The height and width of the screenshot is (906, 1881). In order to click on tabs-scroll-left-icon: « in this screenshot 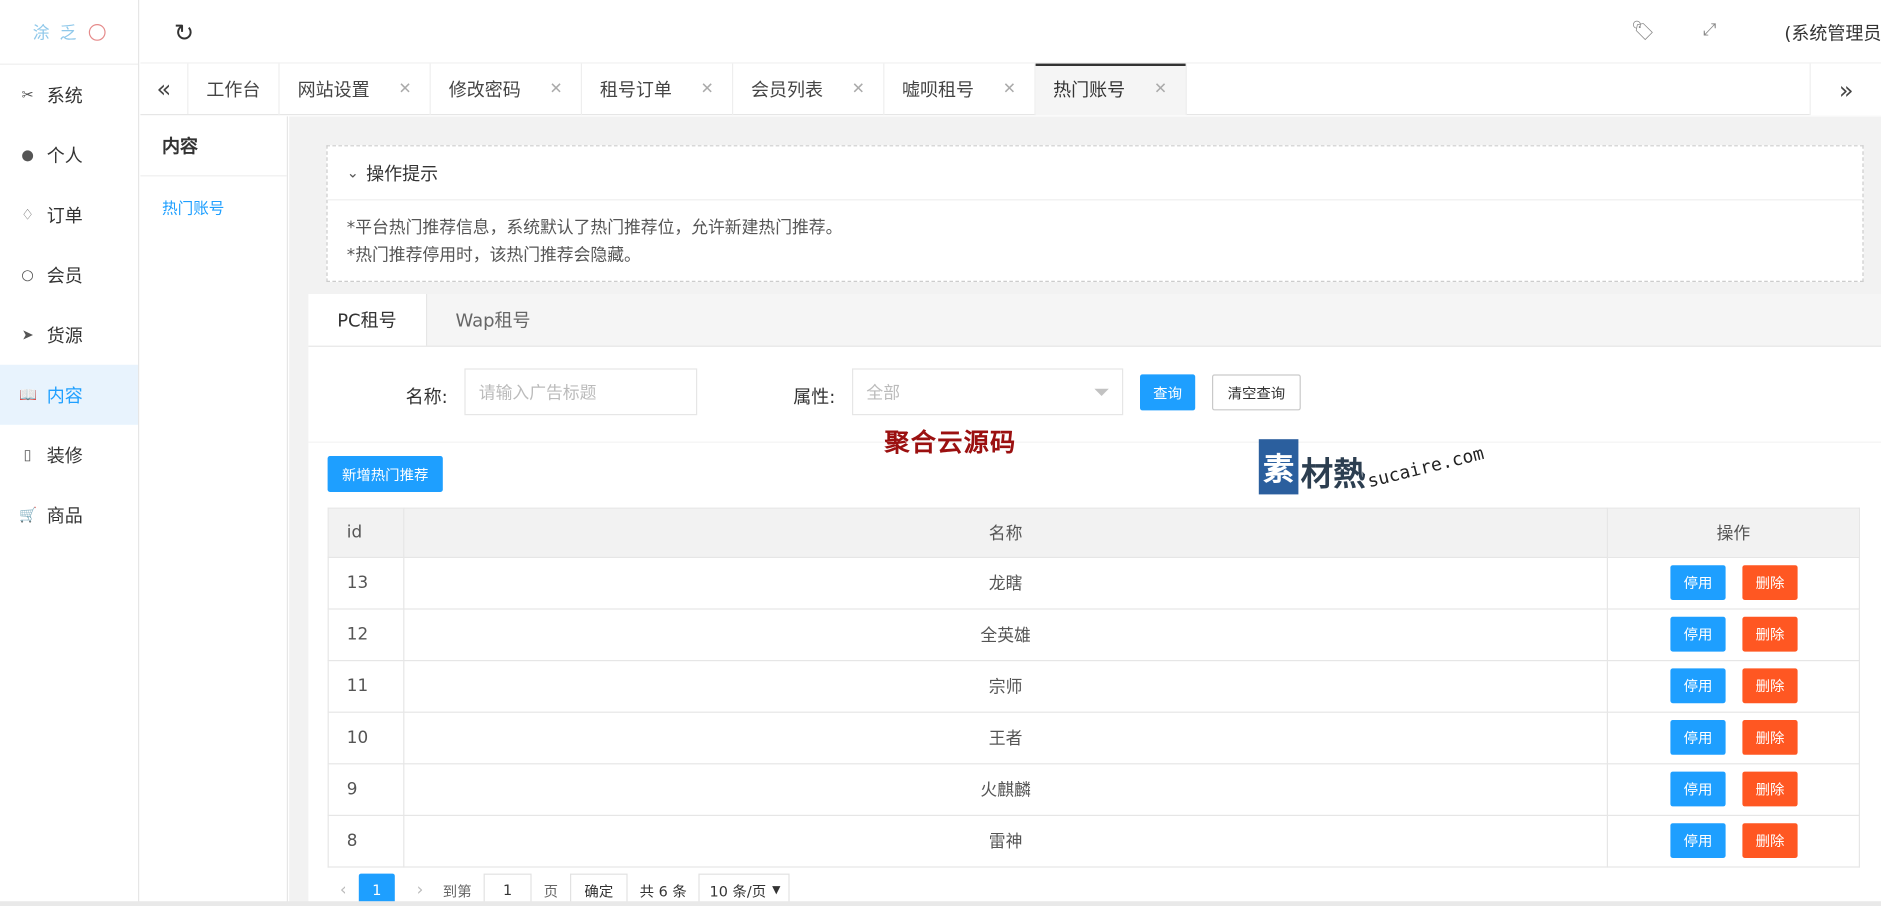, I will do `click(164, 89)`.